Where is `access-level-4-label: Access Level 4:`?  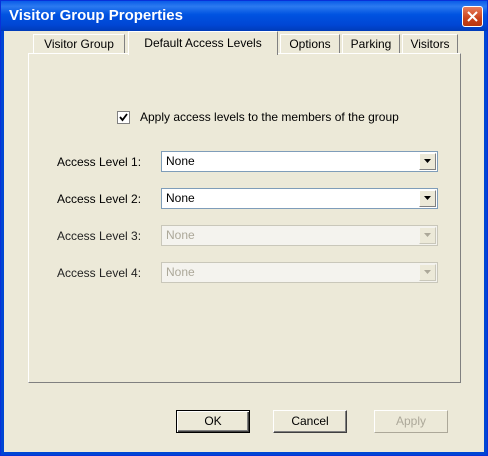 access-level-4-label: Access Level 4: is located at coordinates (99, 273).